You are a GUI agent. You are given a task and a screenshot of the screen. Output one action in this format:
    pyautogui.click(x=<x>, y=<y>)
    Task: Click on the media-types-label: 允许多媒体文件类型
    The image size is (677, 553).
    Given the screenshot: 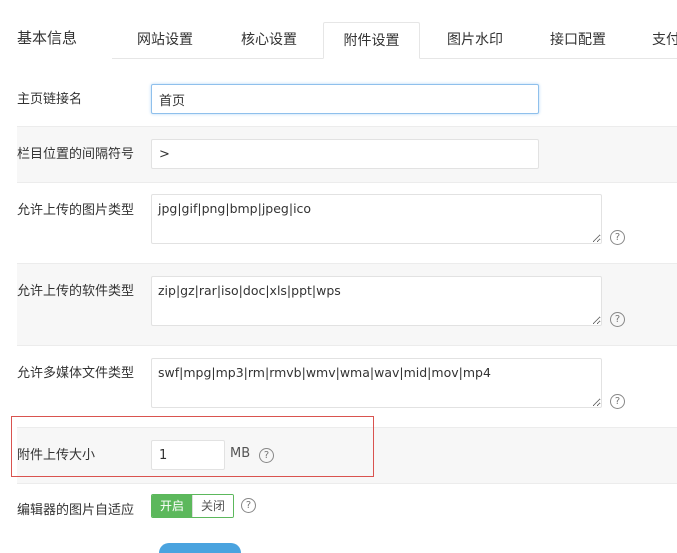 What is the action you would take?
    pyautogui.click(x=76, y=373)
    